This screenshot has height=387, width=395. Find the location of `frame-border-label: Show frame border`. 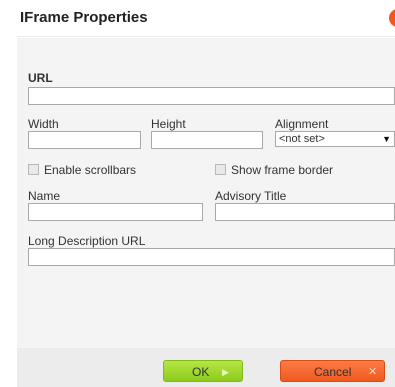

frame-border-label: Show frame border is located at coordinates (282, 170).